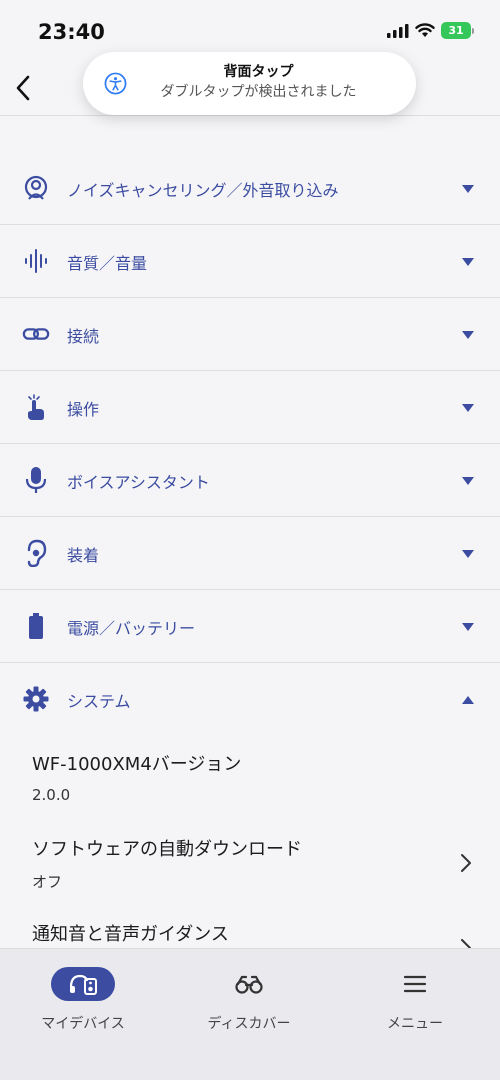 This screenshot has width=500, height=1080. What do you see at coordinates (51, 795) in the screenshot?
I see `version-value: 2.0.0` at bounding box center [51, 795].